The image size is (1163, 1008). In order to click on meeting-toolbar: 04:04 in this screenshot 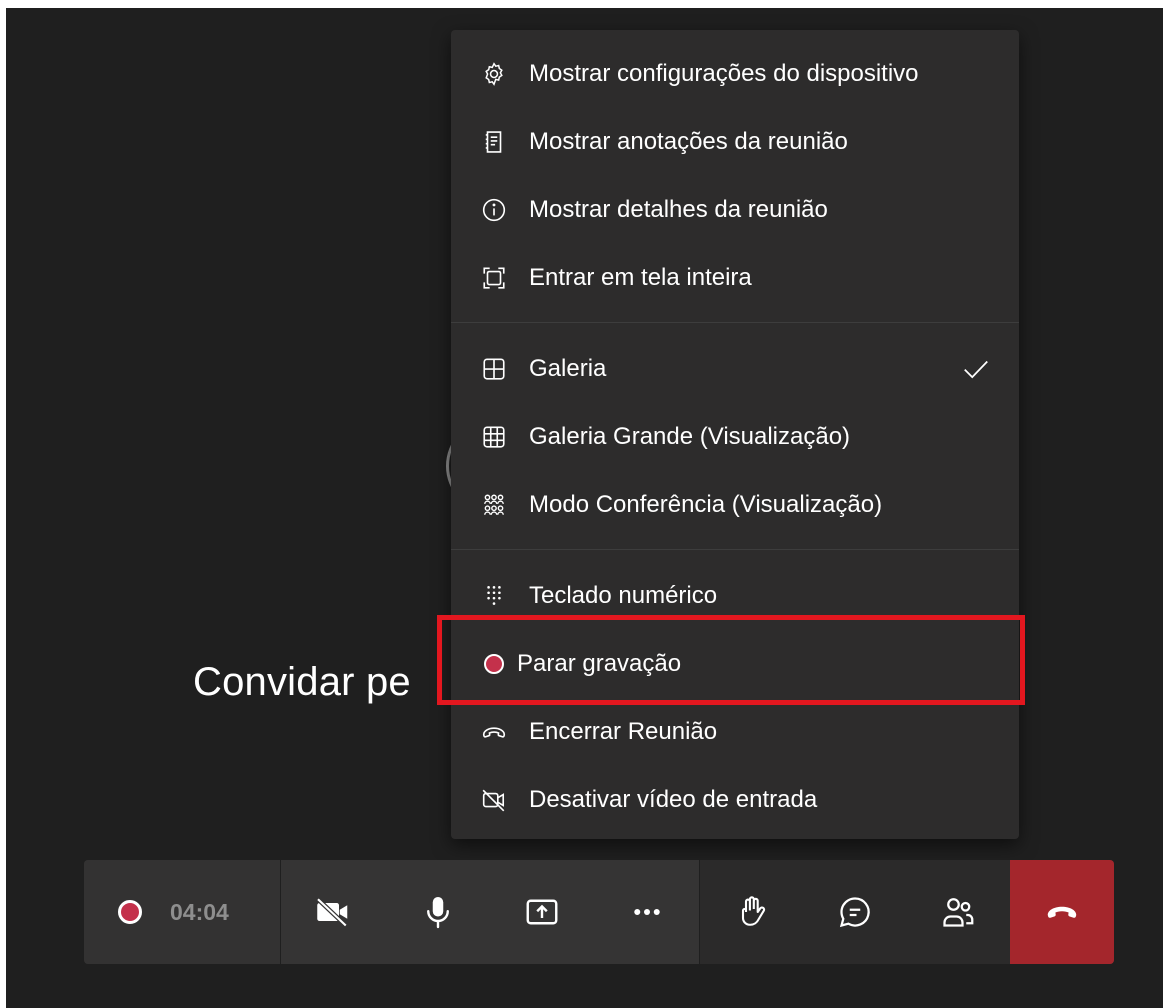, I will do `click(599, 912)`.